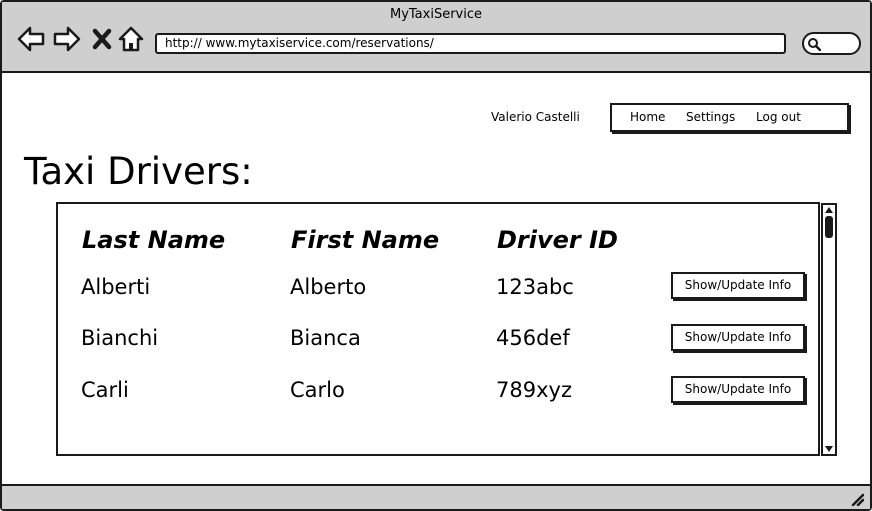 The image size is (872, 511). What do you see at coordinates (710, 117) in the screenshot?
I see `menu-item-settings: Settings` at bounding box center [710, 117].